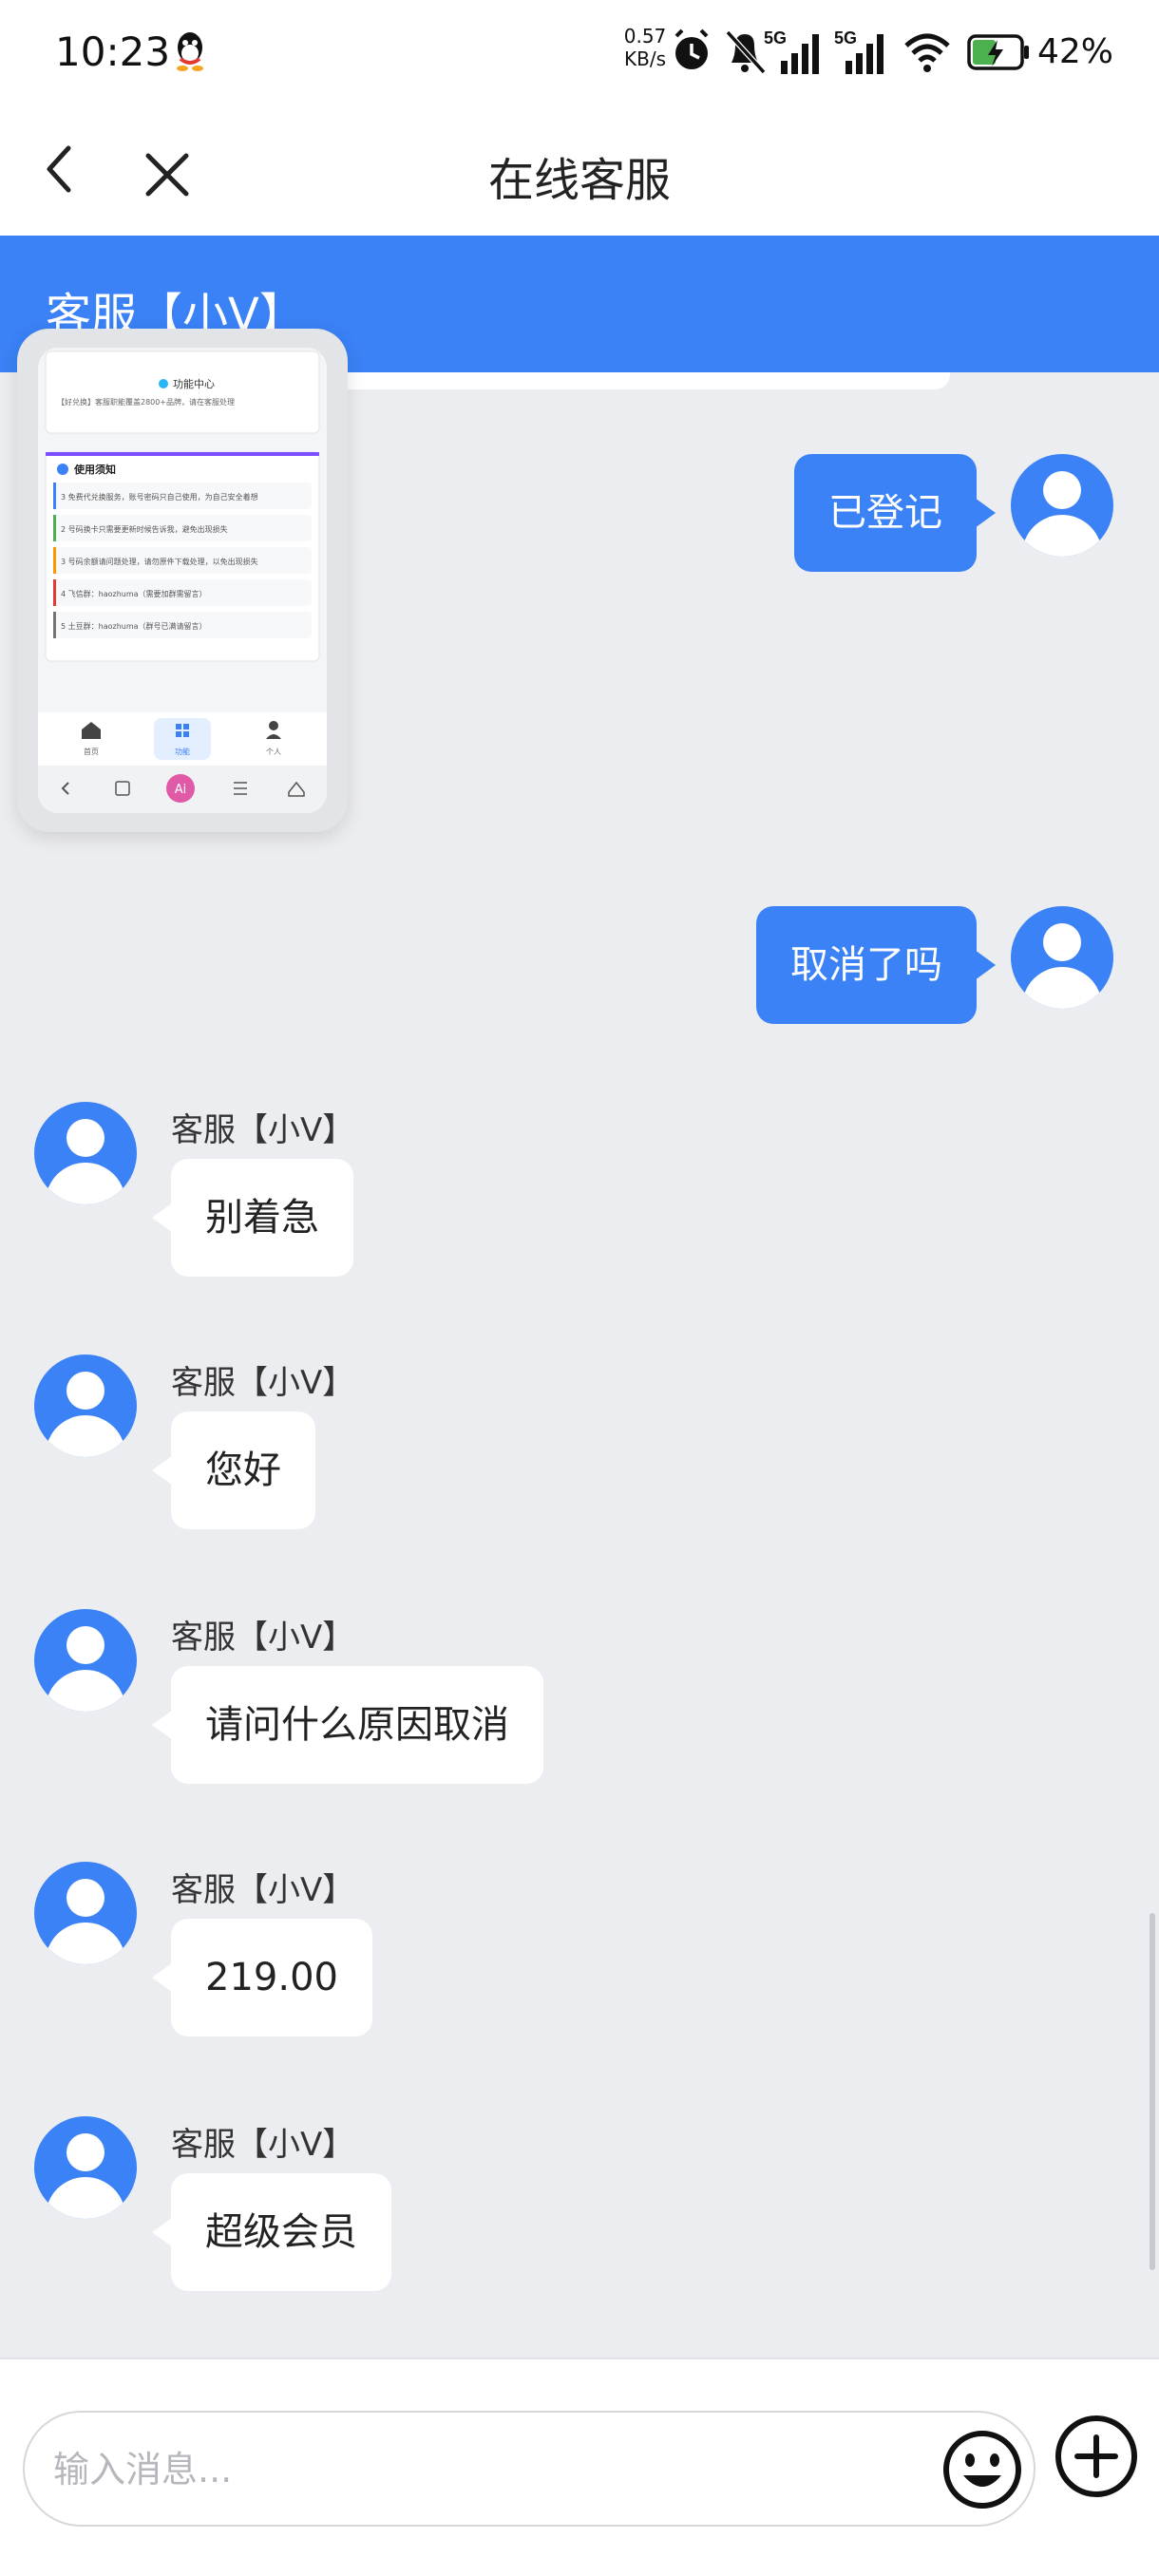 The height and width of the screenshot is (2576, 1159). Describe the element at coordinates (579, 52) in the screenshot. I see `status-bar: 10:23 0.57 KB/s 5G 5G 42%` at that location.